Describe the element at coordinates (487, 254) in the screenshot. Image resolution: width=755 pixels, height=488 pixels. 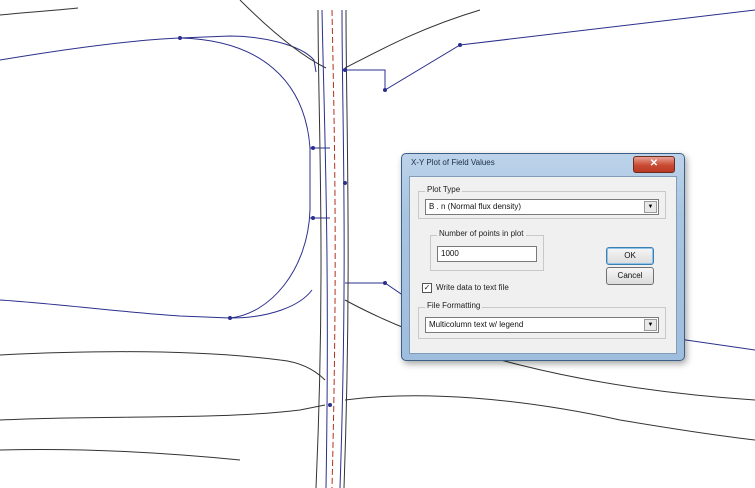
I see `num-points-input: 1000` at that location.